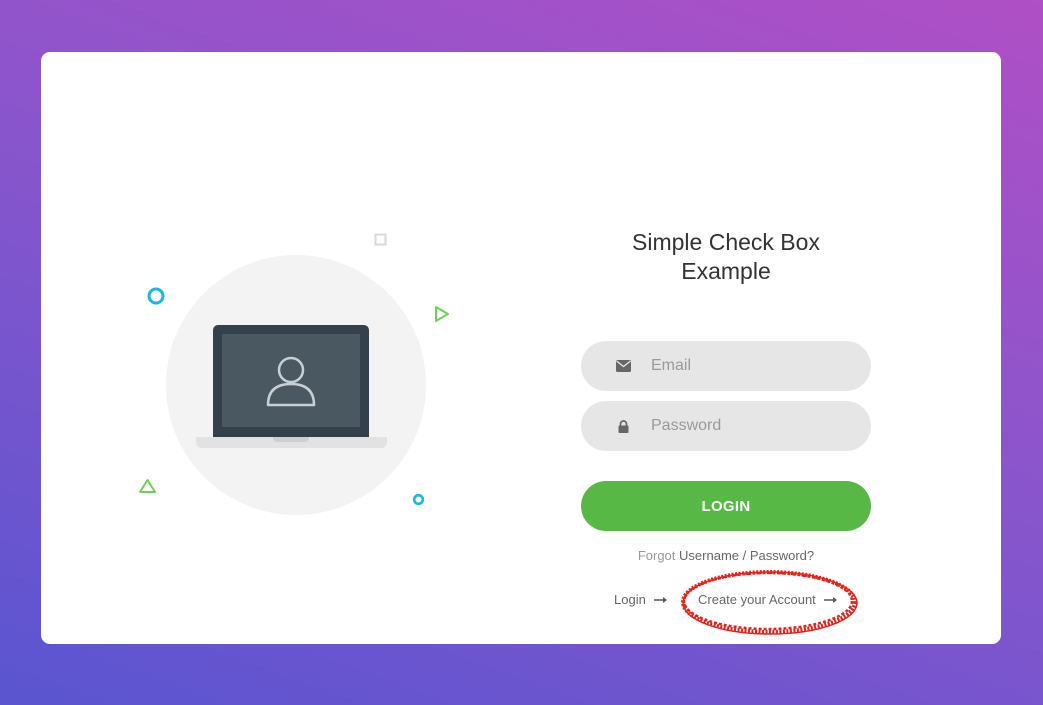  Describe the element at coordinates (418, 499) in the screenshot. I see `small-circle-icon` at that location.